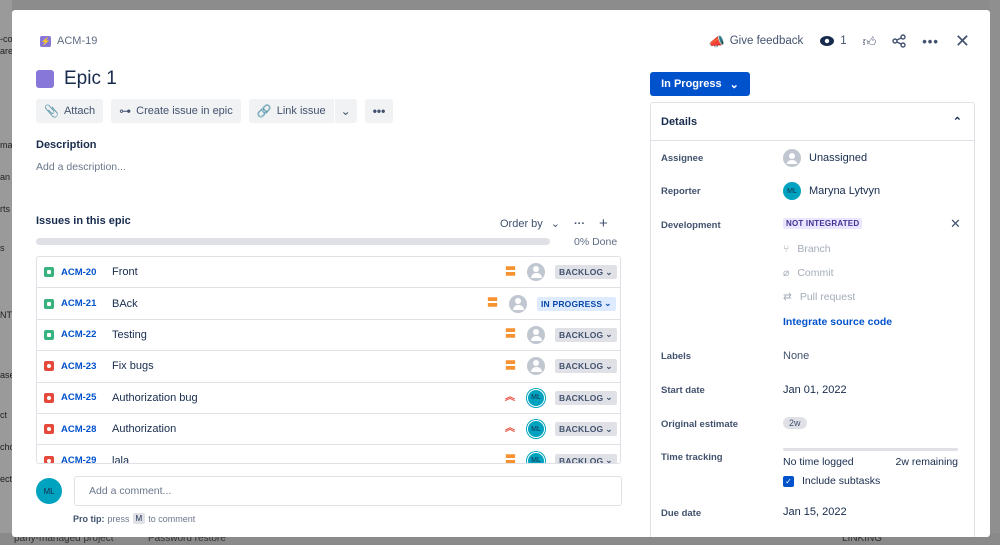  What do you see at coordinates (144, 429) in the screenshot?
I see `issue-summary: Authorization` at bounding box center [144, 429].